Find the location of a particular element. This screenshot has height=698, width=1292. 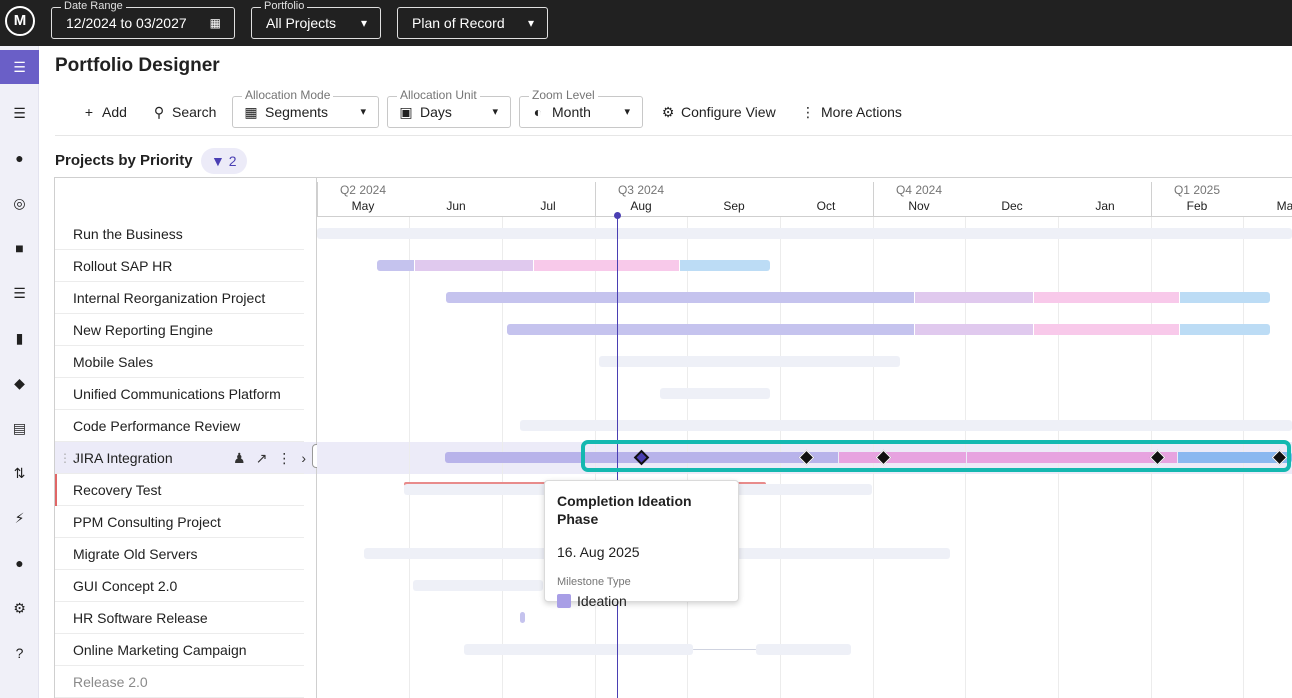

allocation-unit-select: Allocation Unit ▣ Days ▾ is located at coordinates (449, 108).